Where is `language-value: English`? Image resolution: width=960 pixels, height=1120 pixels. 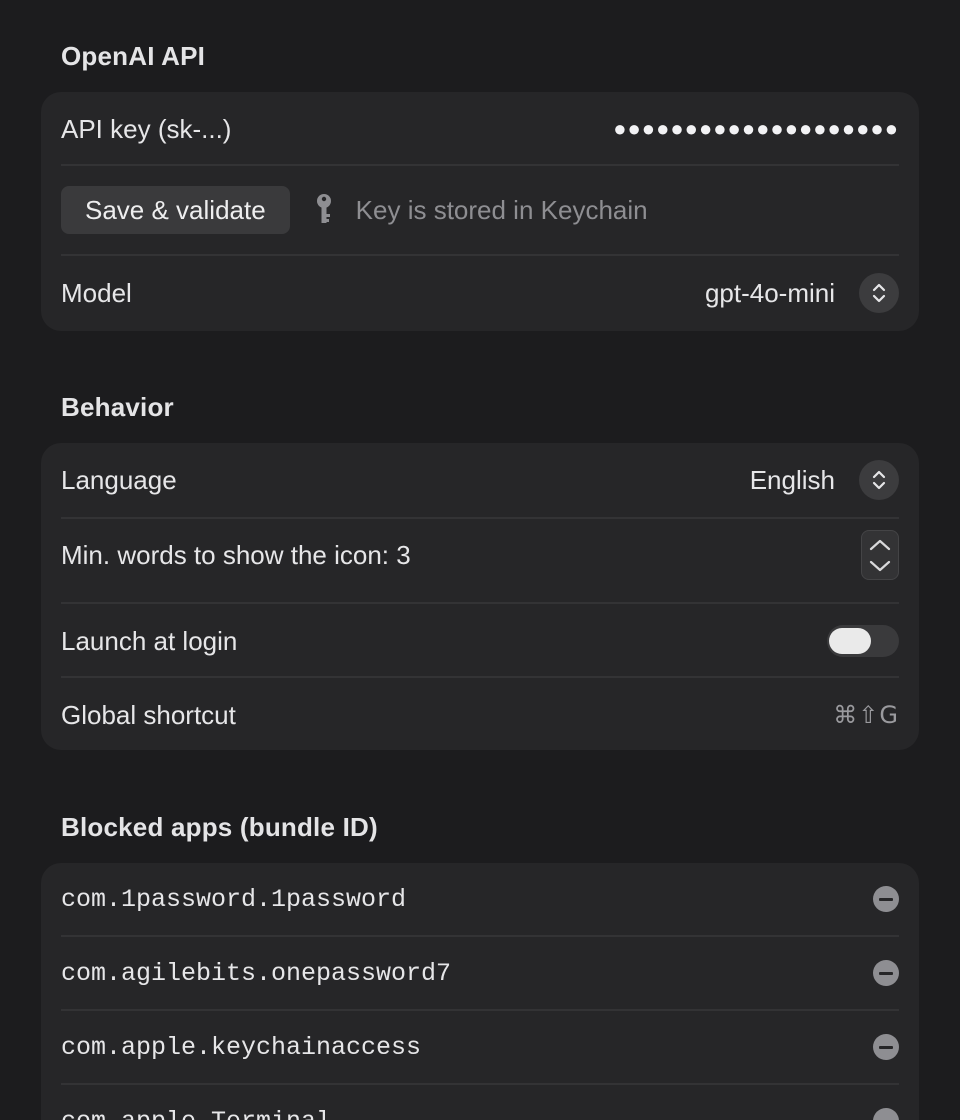
language-value: English is located at coordinates (792, 480).